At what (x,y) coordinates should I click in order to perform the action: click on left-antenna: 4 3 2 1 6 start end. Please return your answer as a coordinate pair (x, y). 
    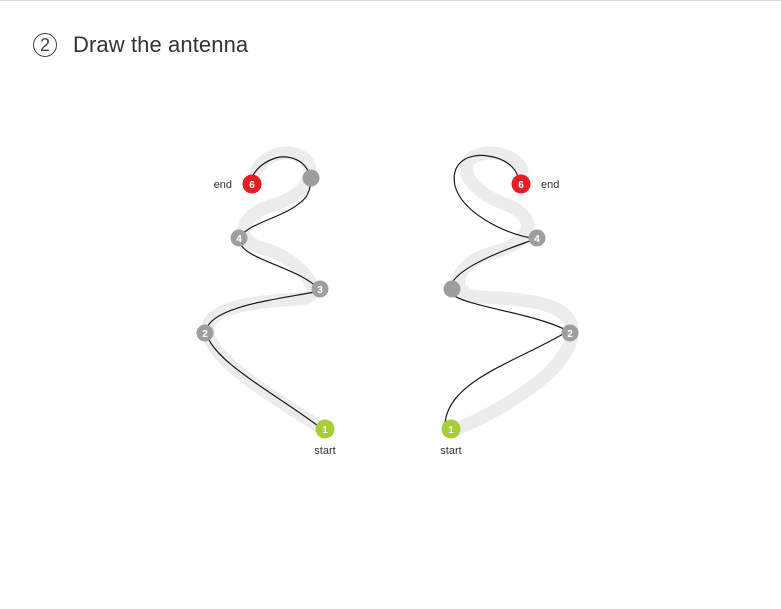
    Looking at the image, I should click on (266, 301).